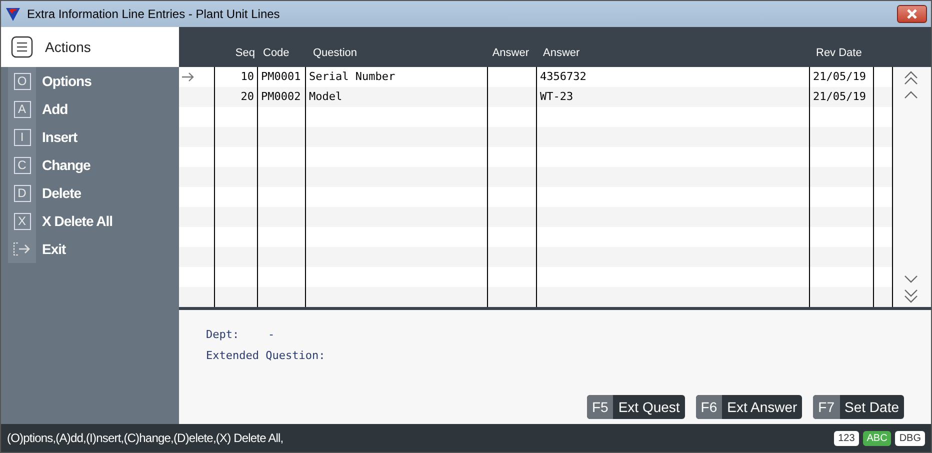 The height and width of the screenshot is (453, 932). What do you see at coordinates (846, 438) in the screenshot?
I see `status-indicator: 123` at bounding box center [846, 438].